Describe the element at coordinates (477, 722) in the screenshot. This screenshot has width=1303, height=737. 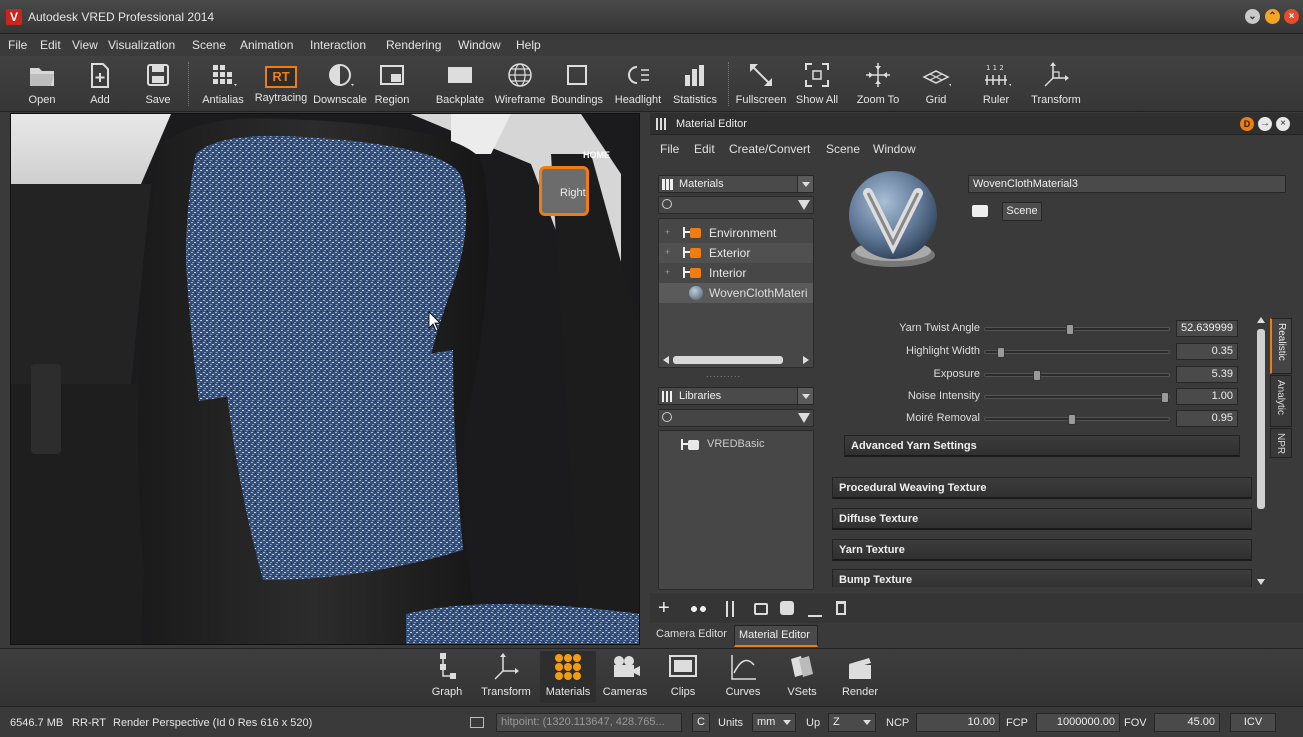
I see `terminal-icon` at that location.